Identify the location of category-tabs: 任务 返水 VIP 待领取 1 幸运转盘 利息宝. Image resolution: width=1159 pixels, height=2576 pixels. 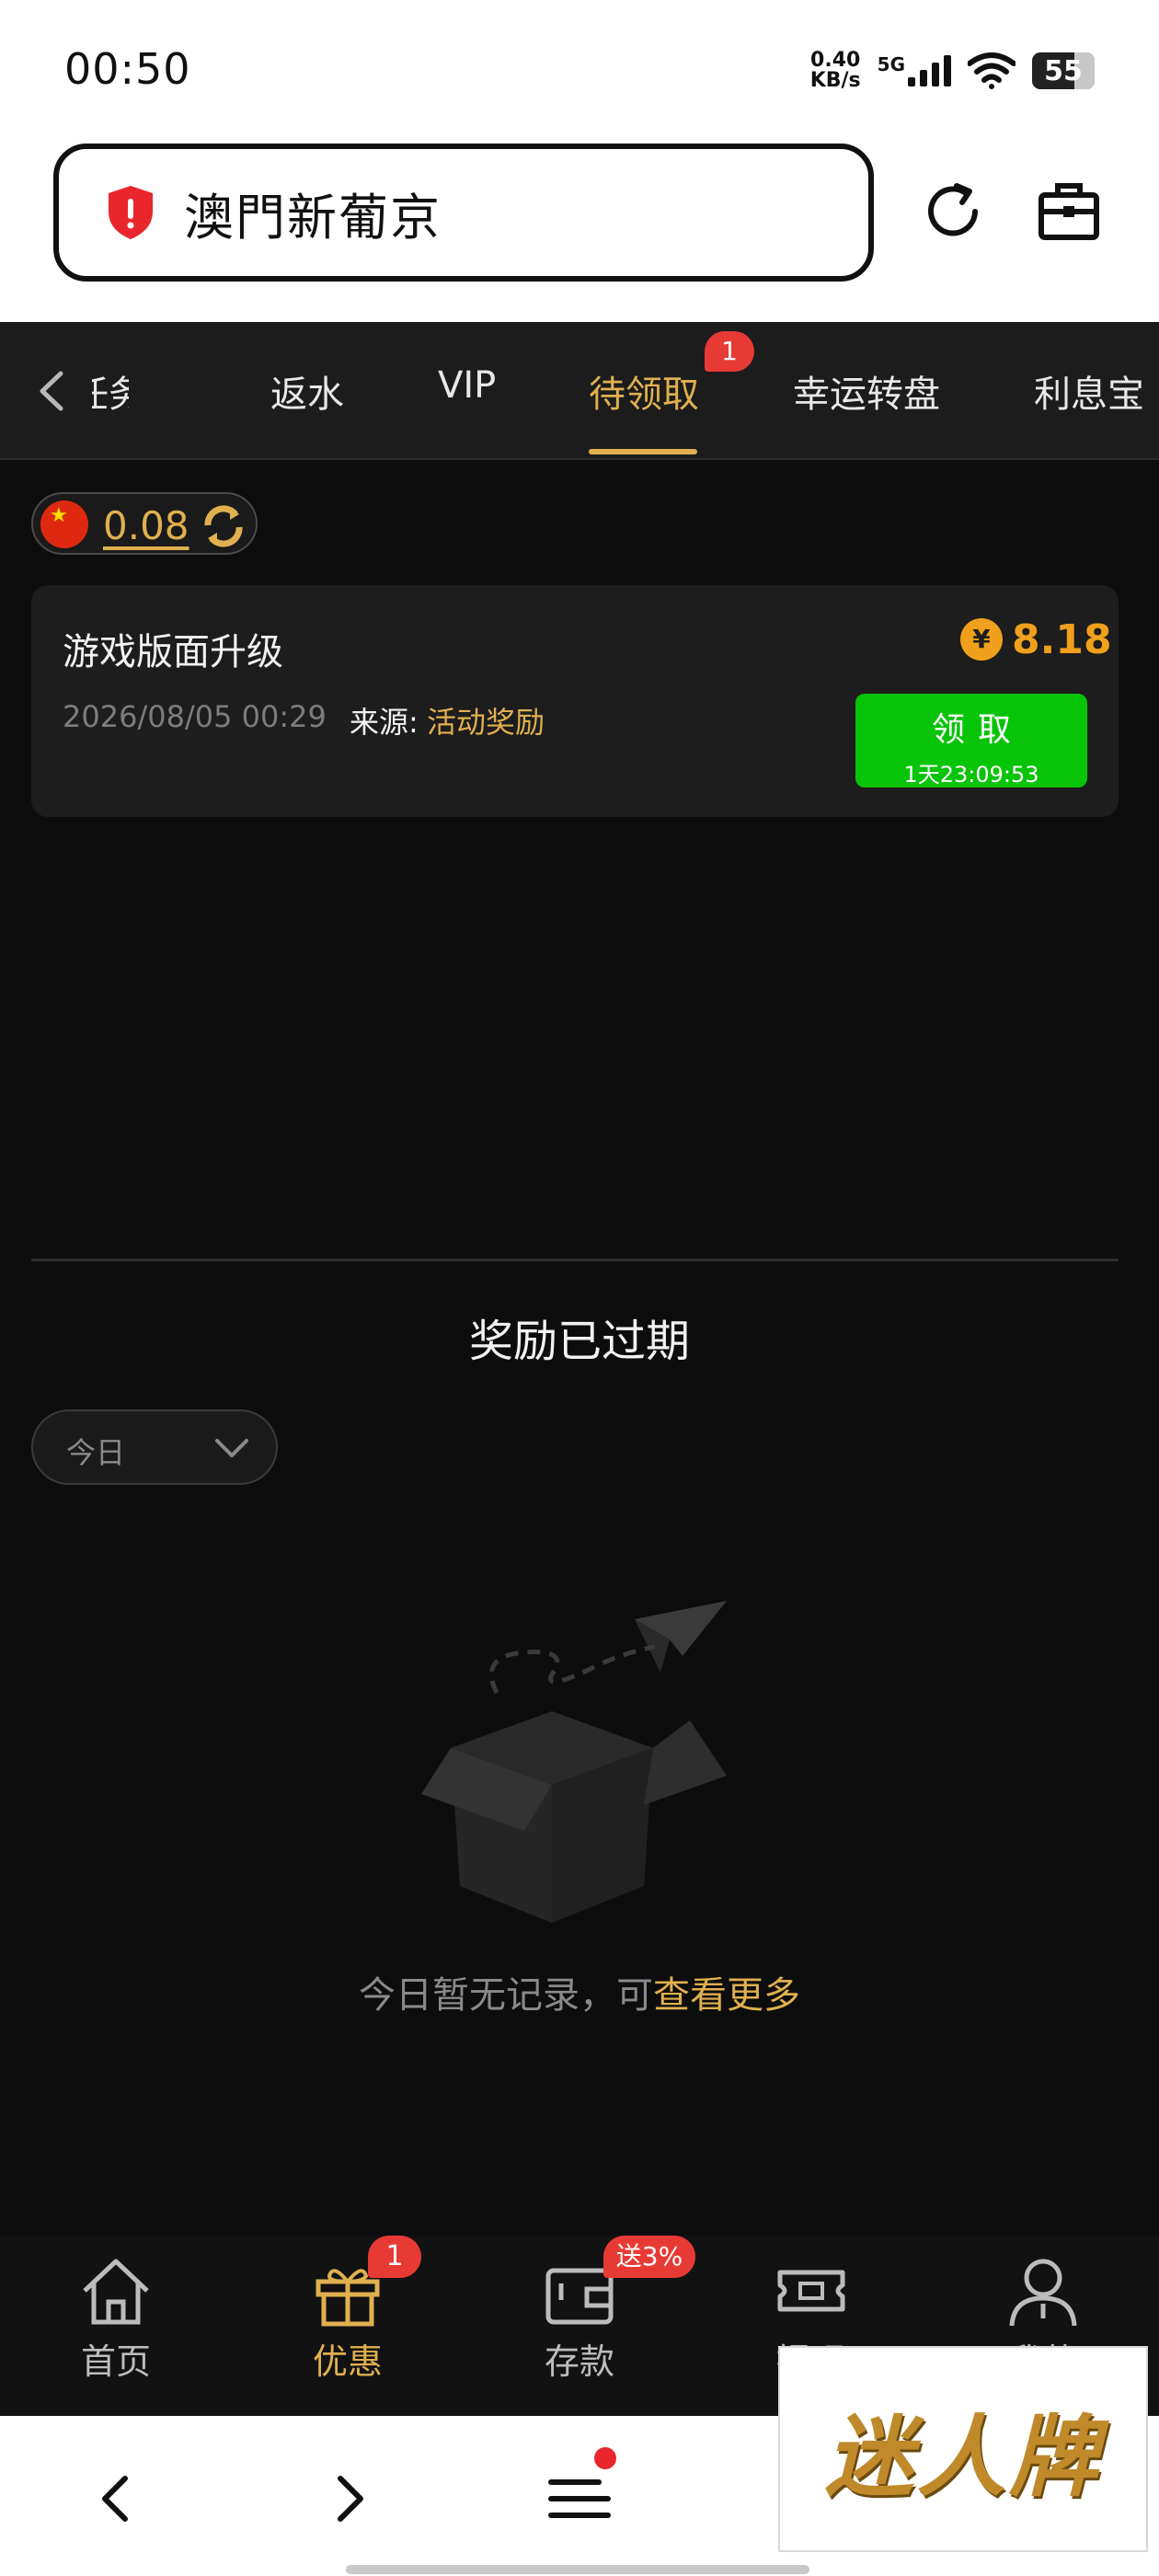
(579, 391).